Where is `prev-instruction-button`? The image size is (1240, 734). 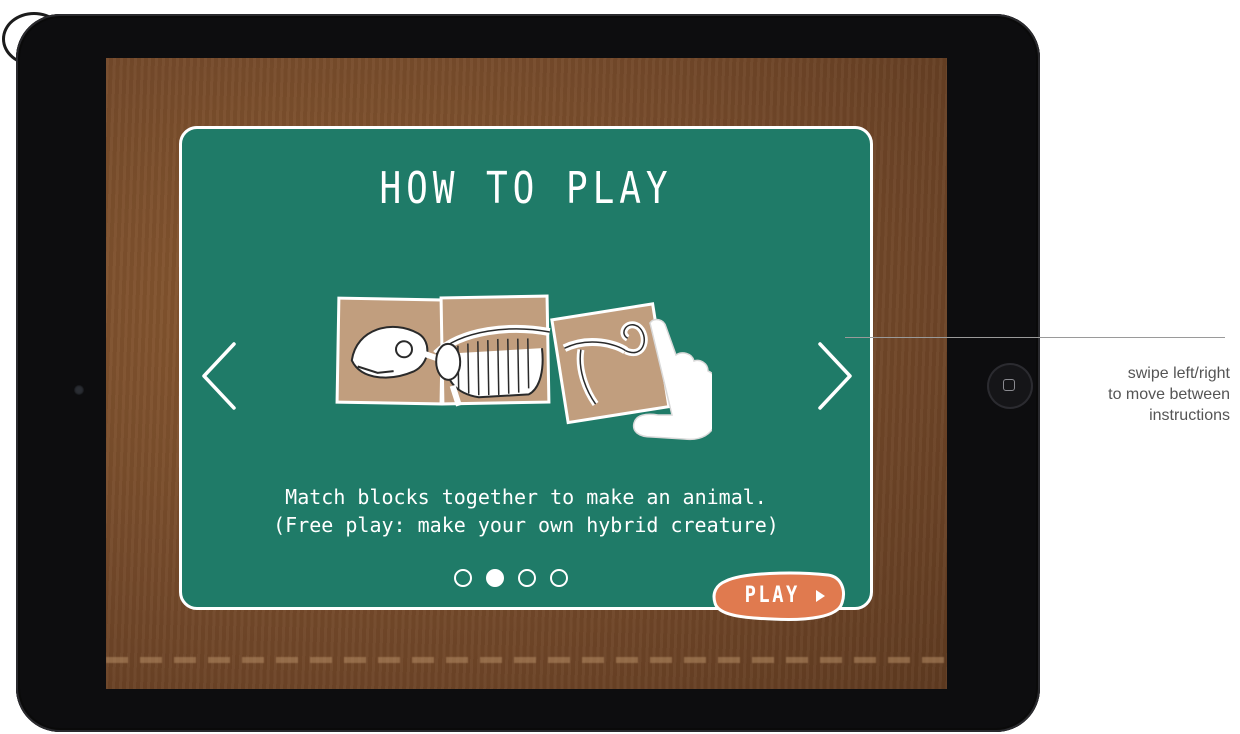 prev-instruction-button is located at coordinates (220, 376).